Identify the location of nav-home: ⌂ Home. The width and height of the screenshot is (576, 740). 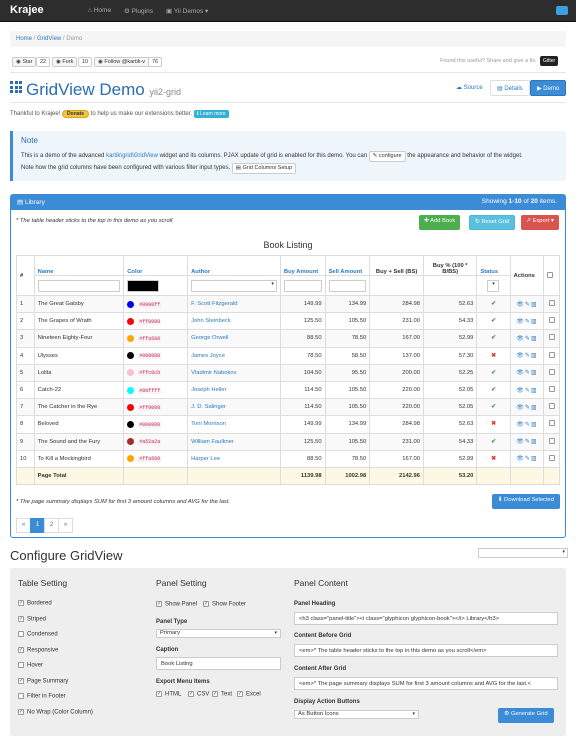
(99, 10).